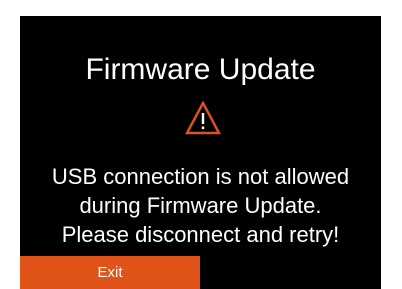  What do you see at coordinates (200, 69) in the screenshot?
I see `dialog-title: Firmware Update` at bounding box center [200, 69].